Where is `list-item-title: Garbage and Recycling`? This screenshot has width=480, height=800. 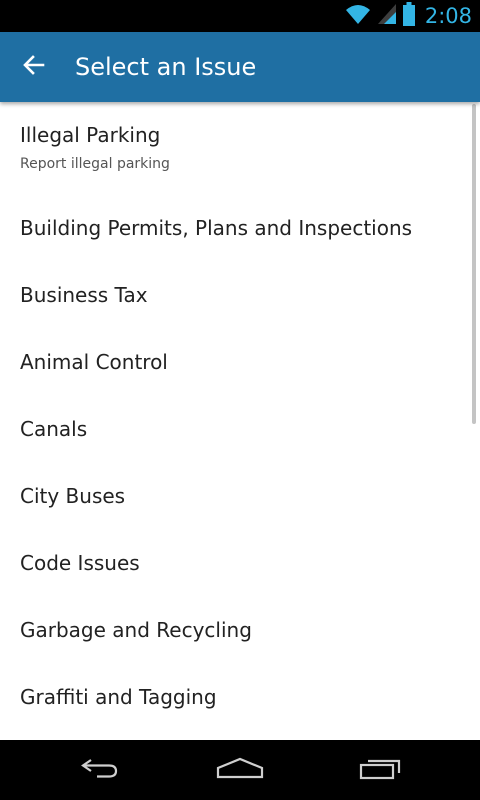 list-item-title: Garbage and Recycling is located at coordinates (136, 630).